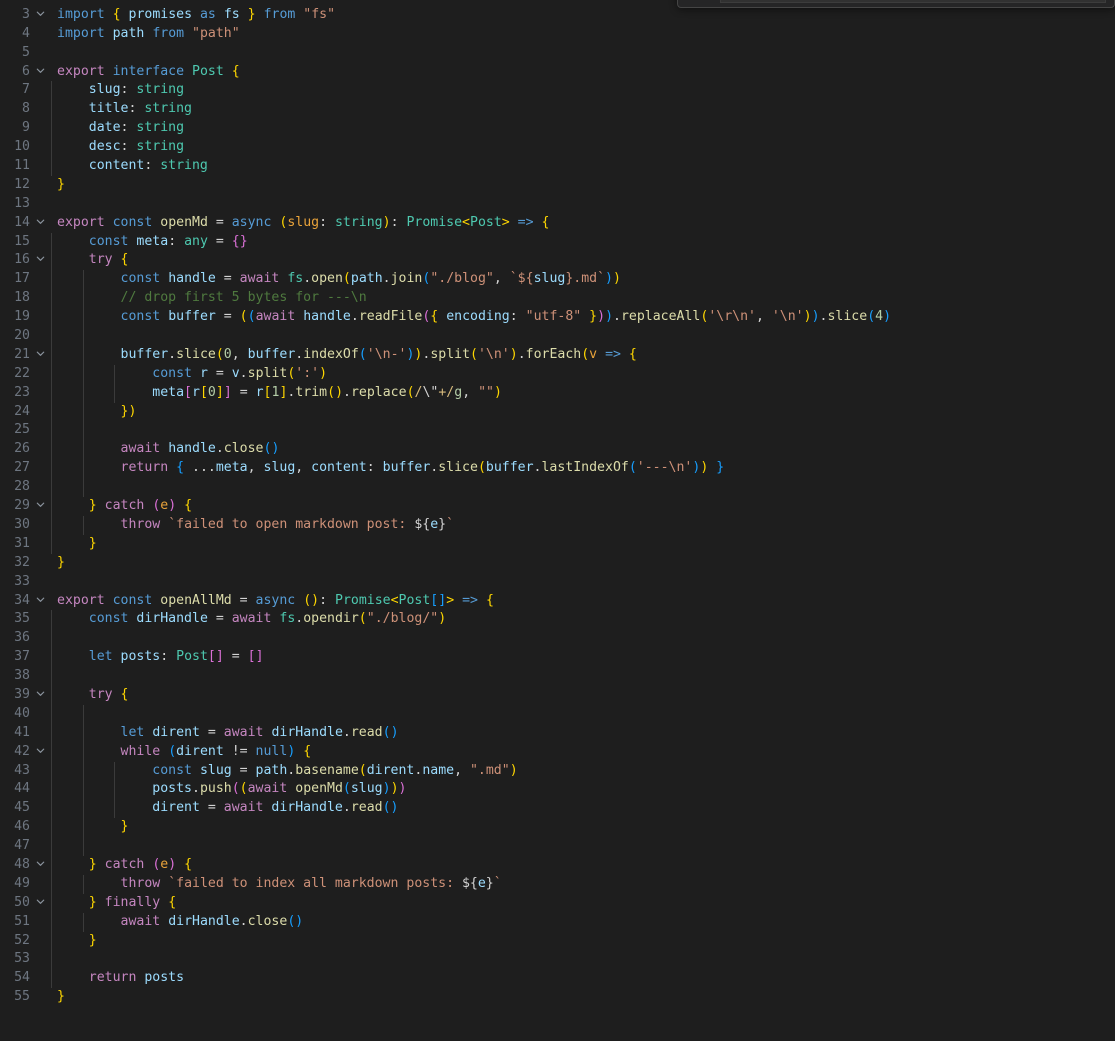  I want to click on token: ., so click(346, 732).